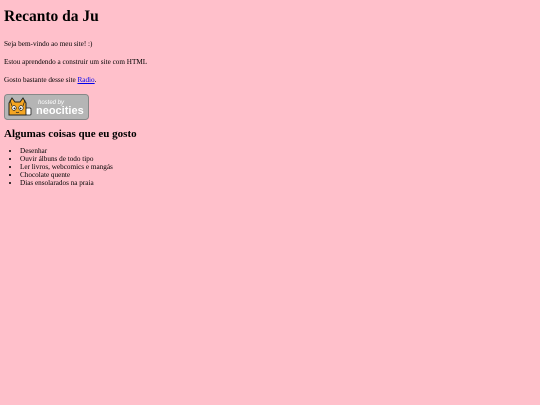 This screenshot has width=540, height=405. What do you see at coordinates (270, 107) in the screenshot?
I see `neocities-badge-link: hosted by neocities` at bounding box center [270, 107].